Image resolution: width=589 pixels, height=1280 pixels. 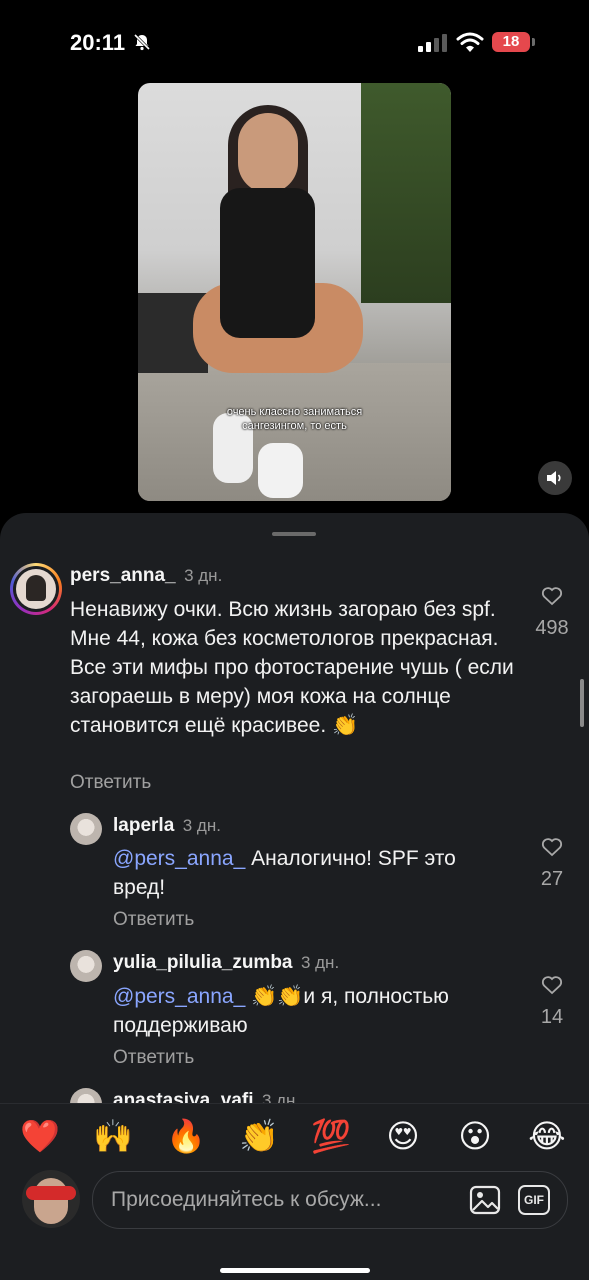 I want to click on status-time: 20:11, so click(x=98, y=42).